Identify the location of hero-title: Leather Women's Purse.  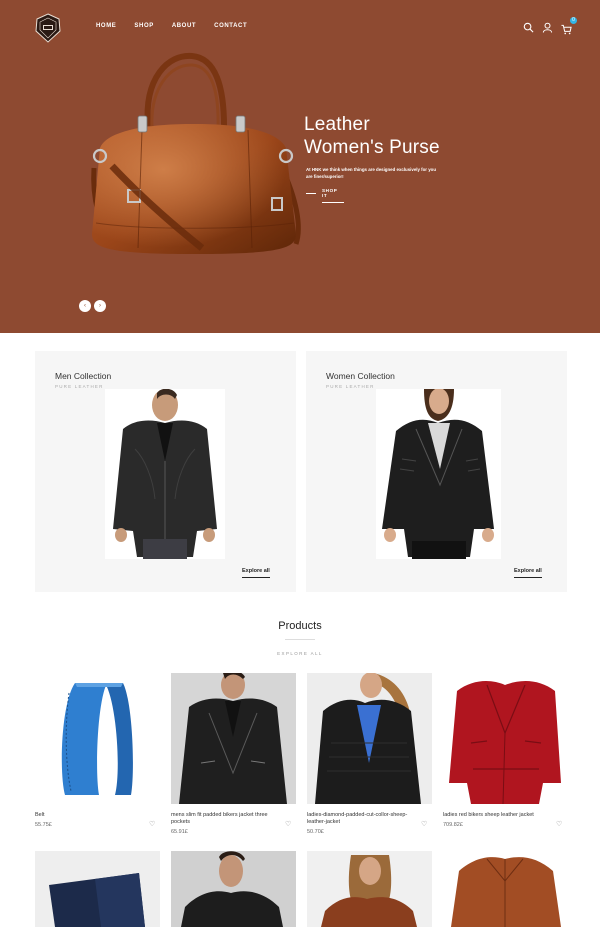
(372, 136).